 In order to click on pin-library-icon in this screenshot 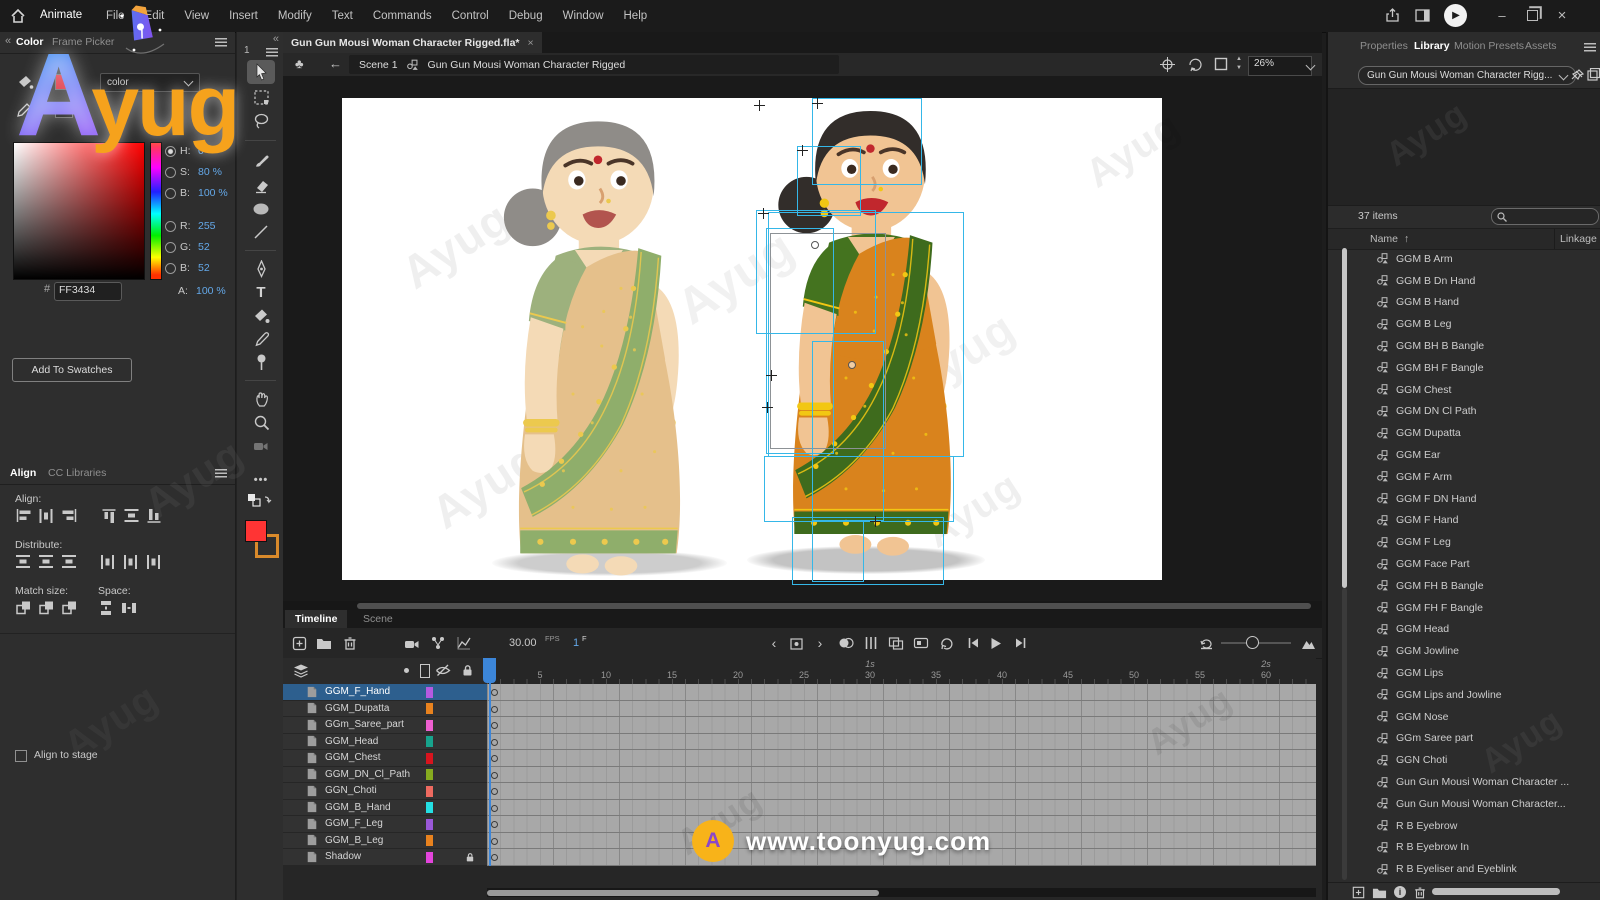, I will do `click(1577, 75)`.